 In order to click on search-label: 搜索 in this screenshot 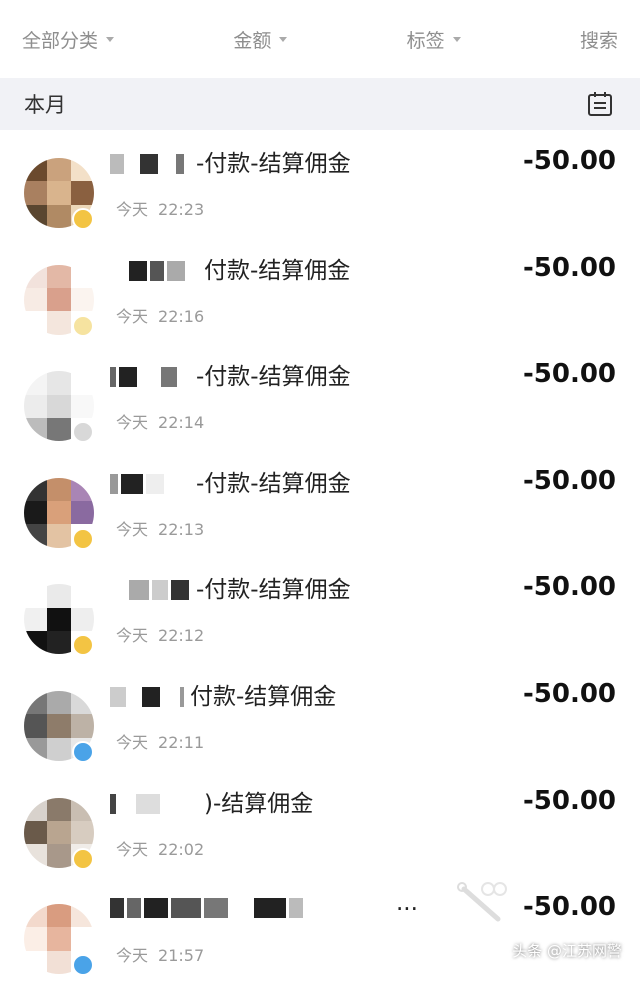, I will do `click(598, 40)`.